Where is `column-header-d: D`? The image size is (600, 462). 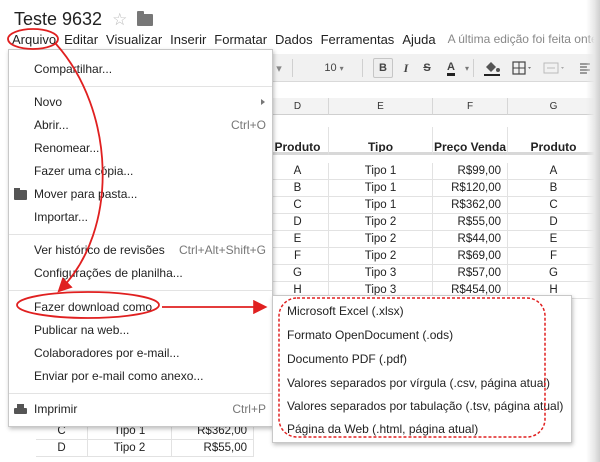
column-header-d: D is located at coordinates (298, 106).